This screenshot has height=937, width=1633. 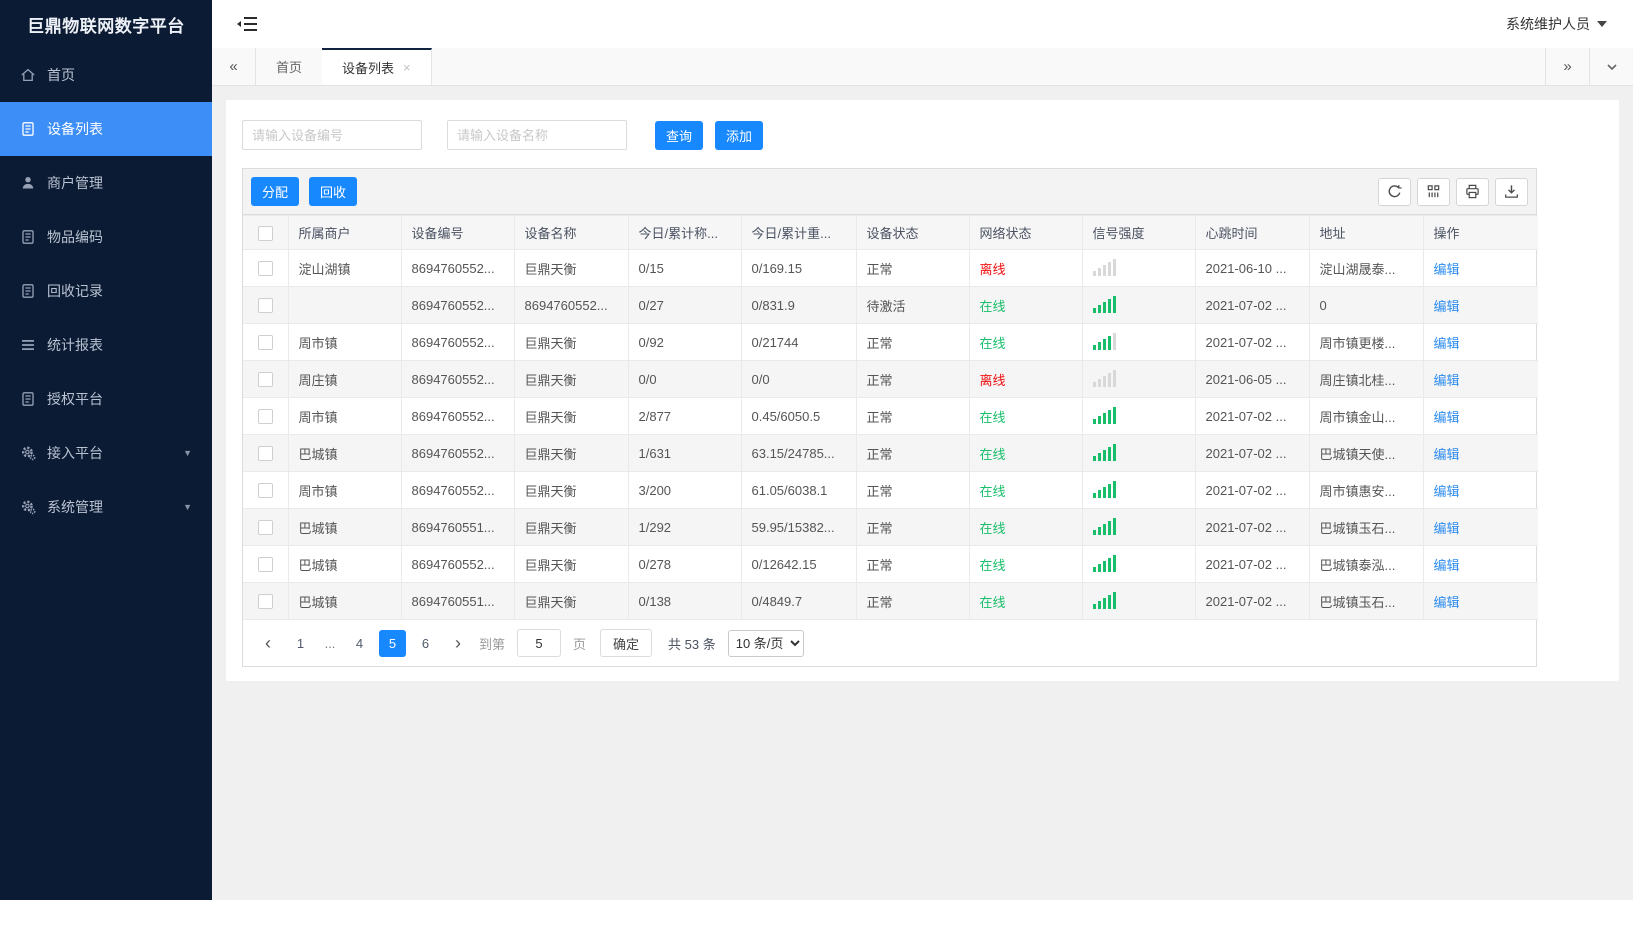 I want to click on sidebar-item-label: 设备列表, so click(x=75, y=129).